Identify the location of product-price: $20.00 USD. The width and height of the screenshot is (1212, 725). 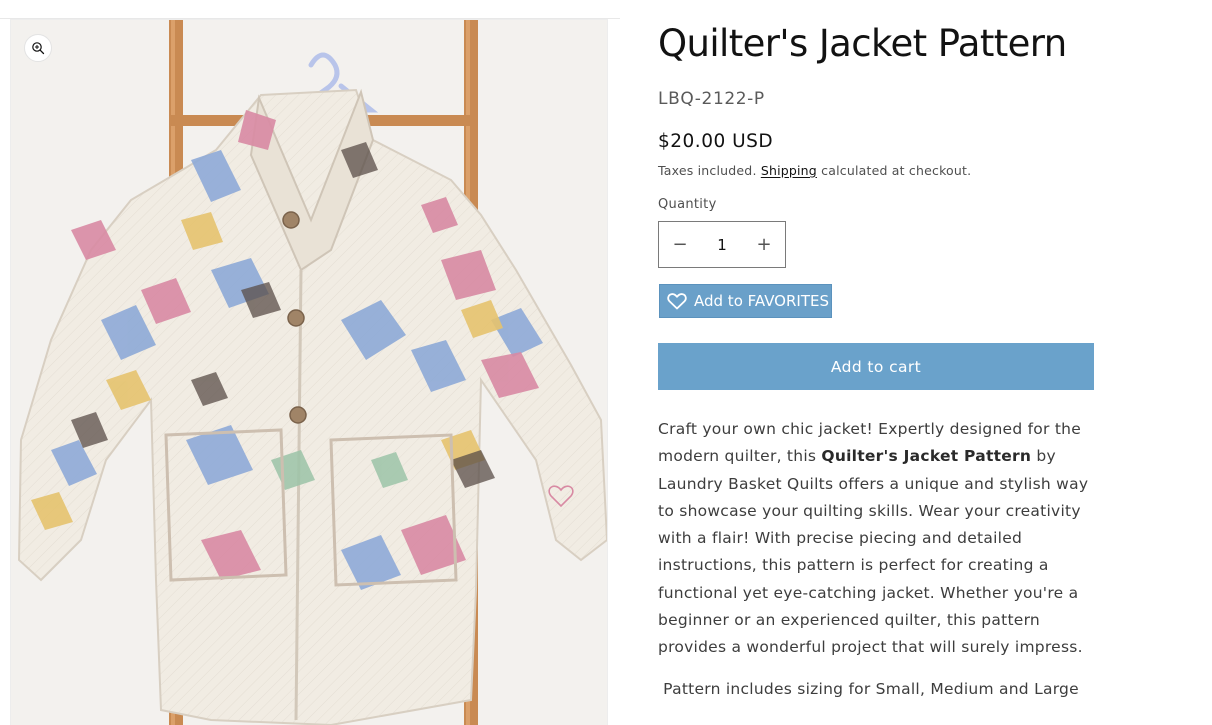
(716, 141).